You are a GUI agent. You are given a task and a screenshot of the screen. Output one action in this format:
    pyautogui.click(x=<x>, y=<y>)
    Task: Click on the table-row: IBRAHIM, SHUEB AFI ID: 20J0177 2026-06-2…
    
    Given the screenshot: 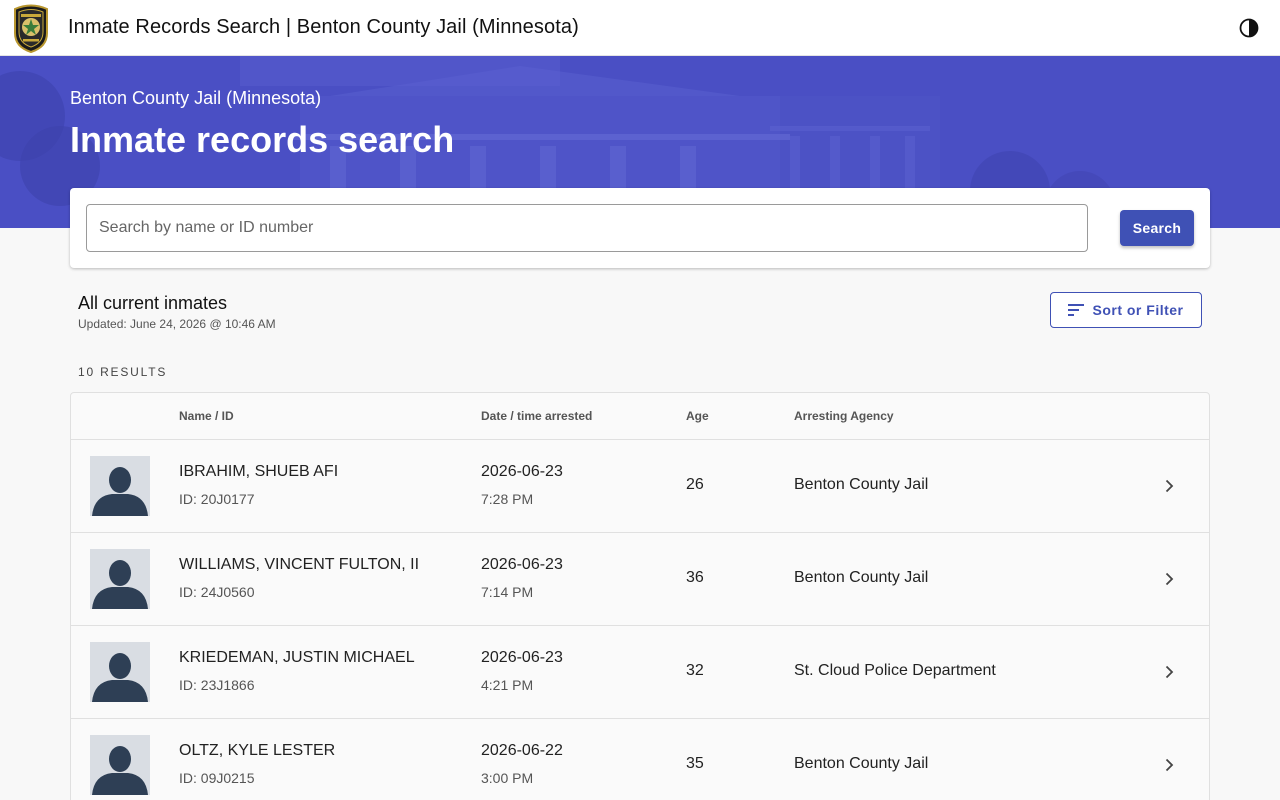 What is the action you would take?
    pyautogui.click(x=640, y=486)
    